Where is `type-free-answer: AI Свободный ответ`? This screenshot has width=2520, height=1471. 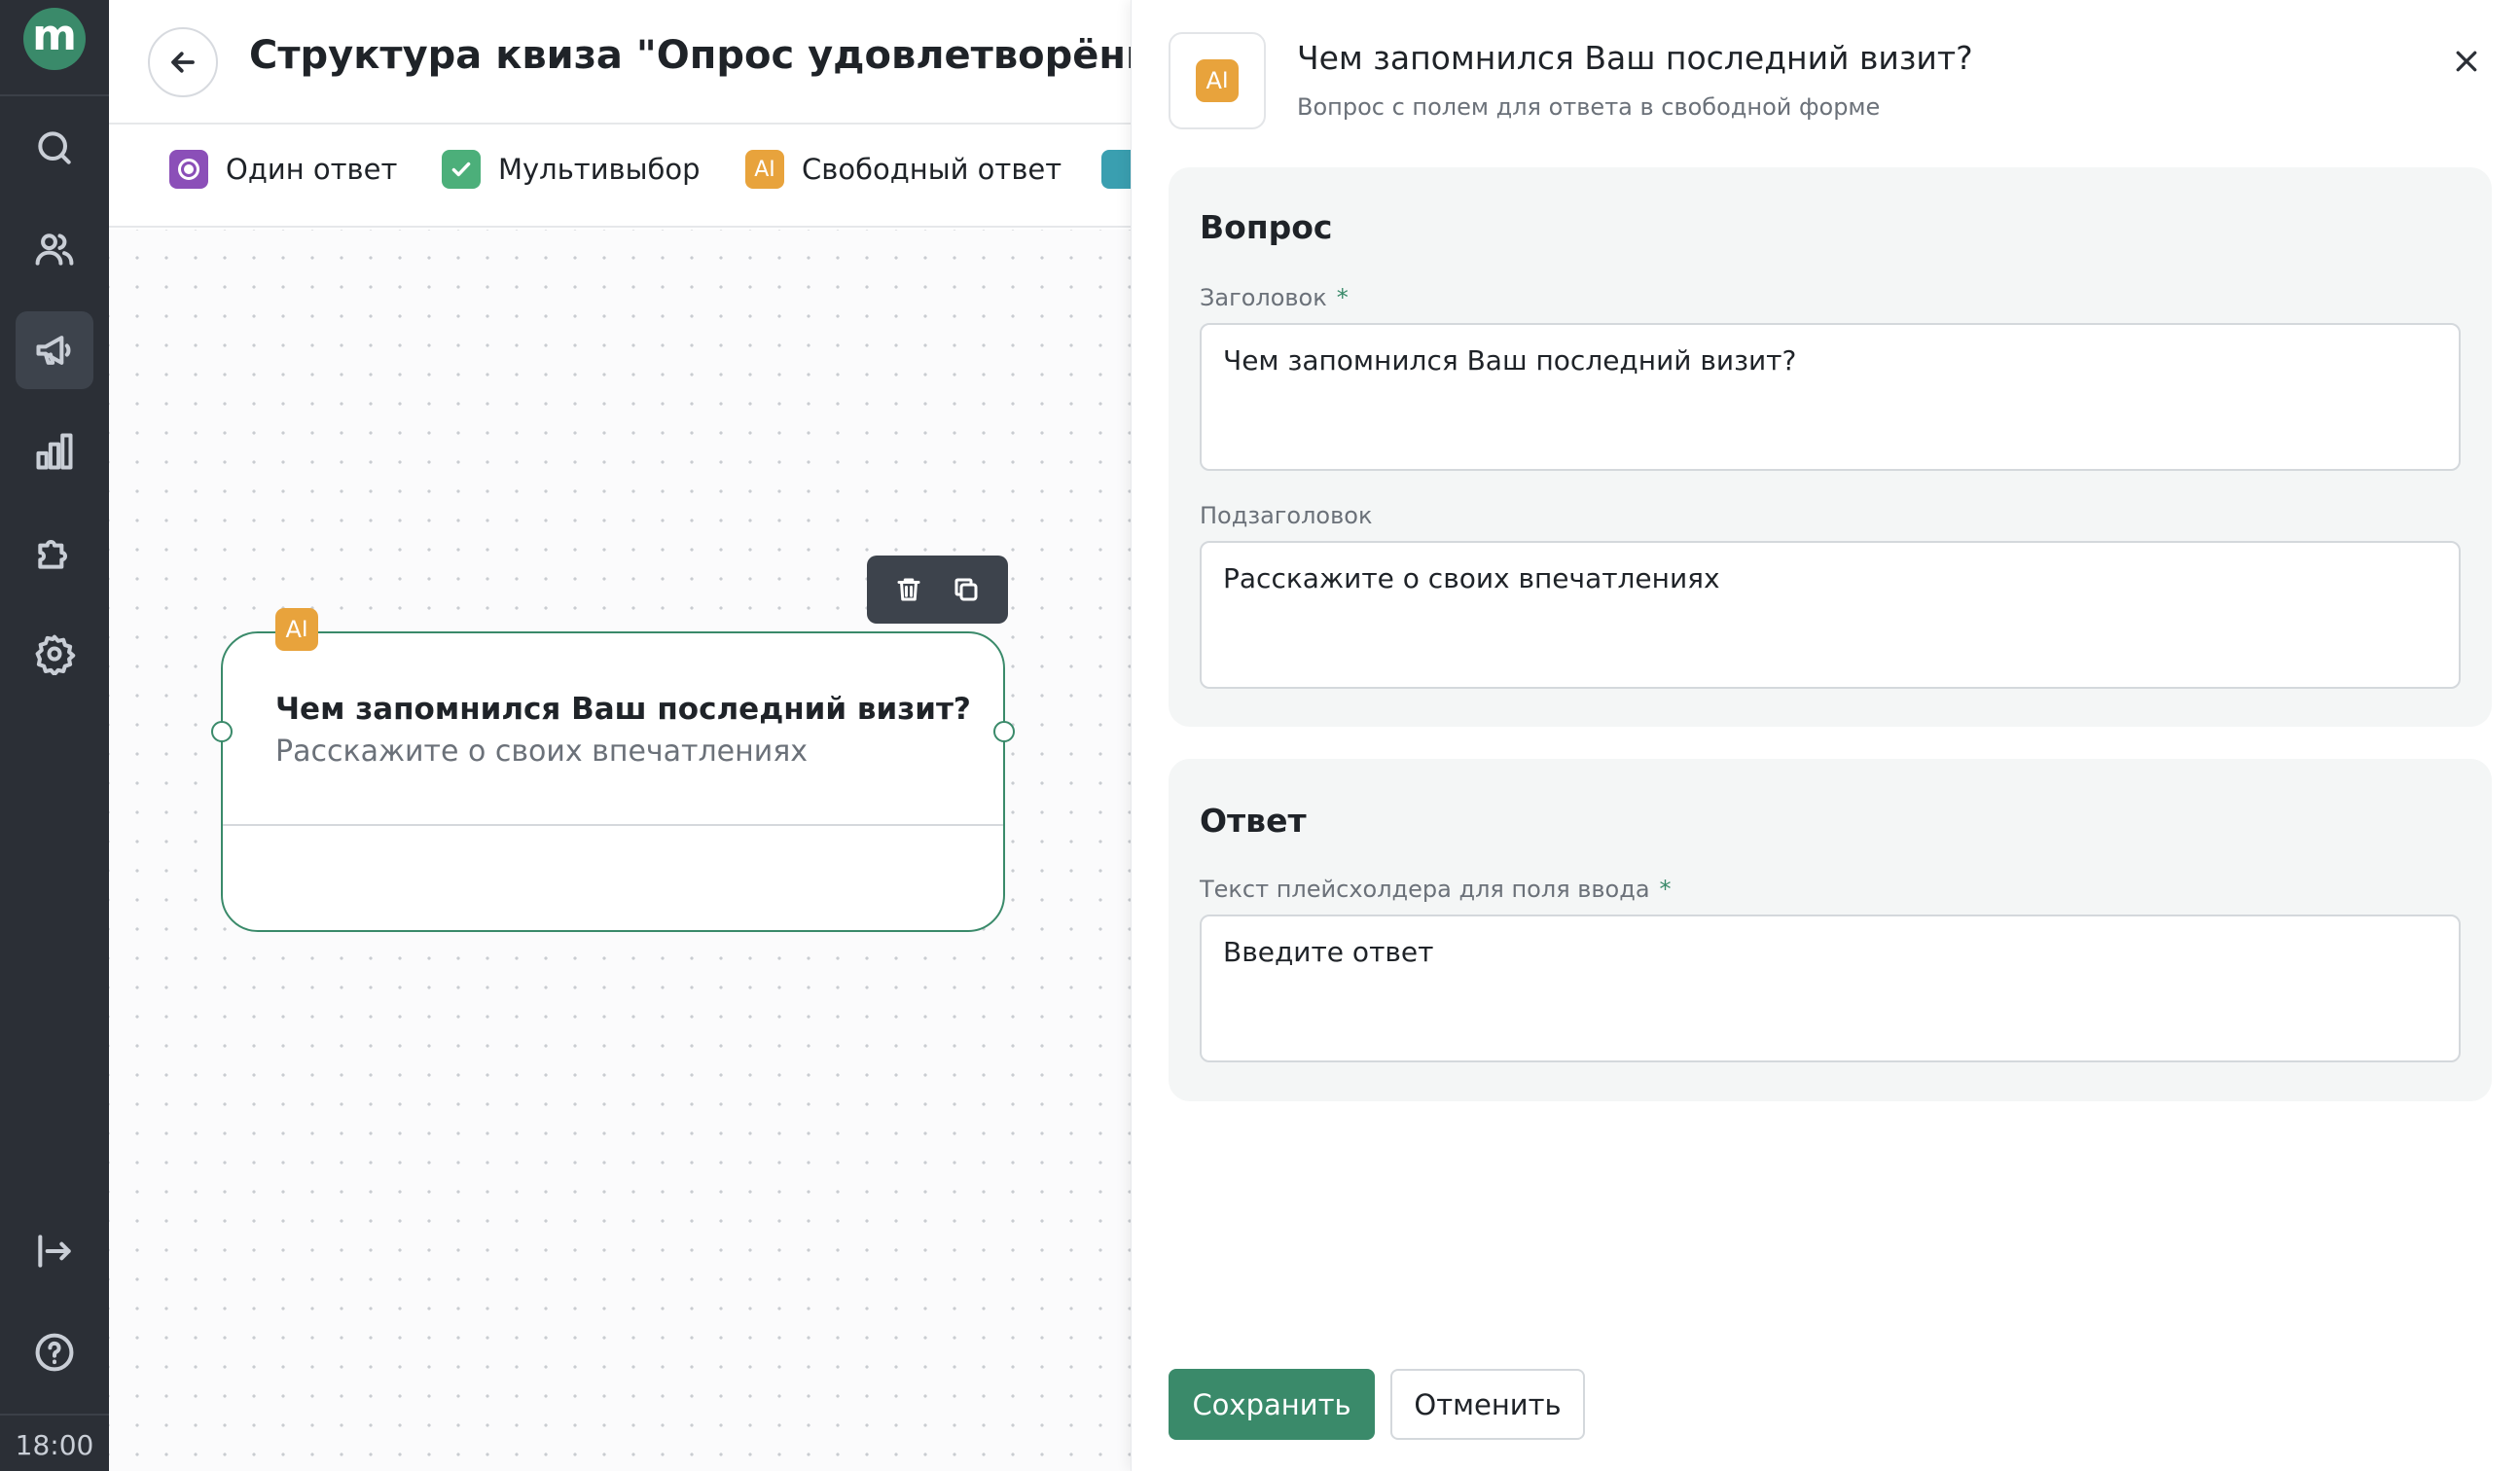 type-free-answer: AI Свободный ответ is located at coordinates (903, 169).